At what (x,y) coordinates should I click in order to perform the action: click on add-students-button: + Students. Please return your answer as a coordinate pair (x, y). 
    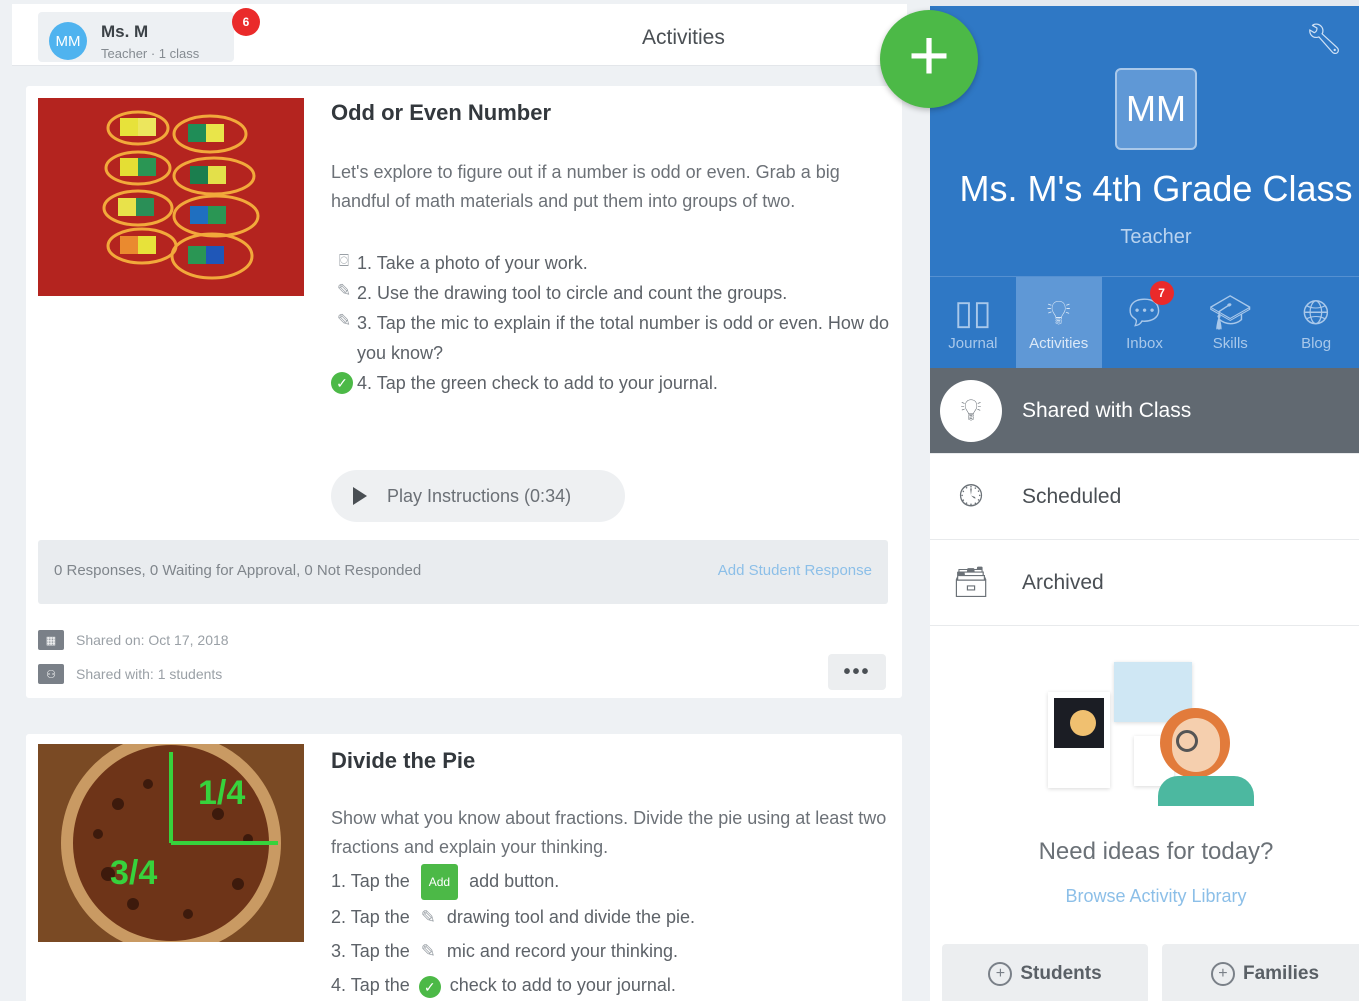
    Looking at the image, I should click on (1045, 972).